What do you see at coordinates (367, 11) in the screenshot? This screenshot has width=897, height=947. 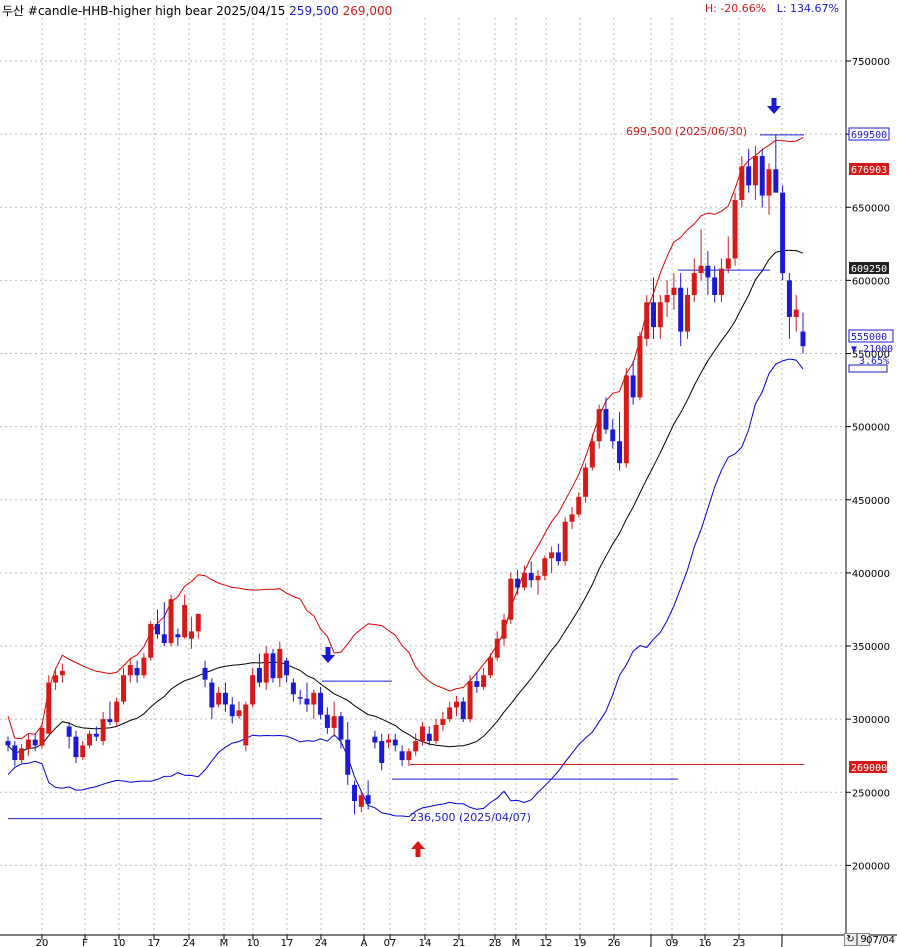 I see `header-high: 269,000` at bounding box center [367, 11].